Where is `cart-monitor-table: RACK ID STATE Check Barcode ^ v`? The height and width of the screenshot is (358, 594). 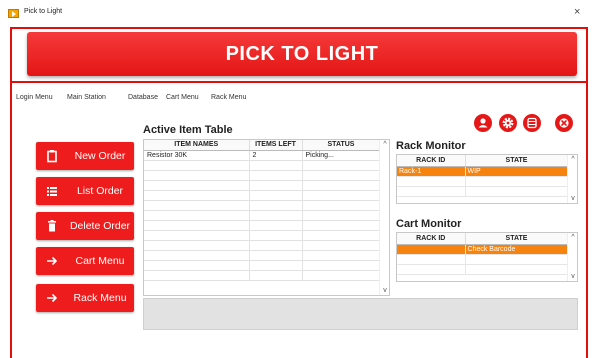 cart-monitor-table: RACK ID STATE Check Barcode ^ v is located at coordinates (487, 257).